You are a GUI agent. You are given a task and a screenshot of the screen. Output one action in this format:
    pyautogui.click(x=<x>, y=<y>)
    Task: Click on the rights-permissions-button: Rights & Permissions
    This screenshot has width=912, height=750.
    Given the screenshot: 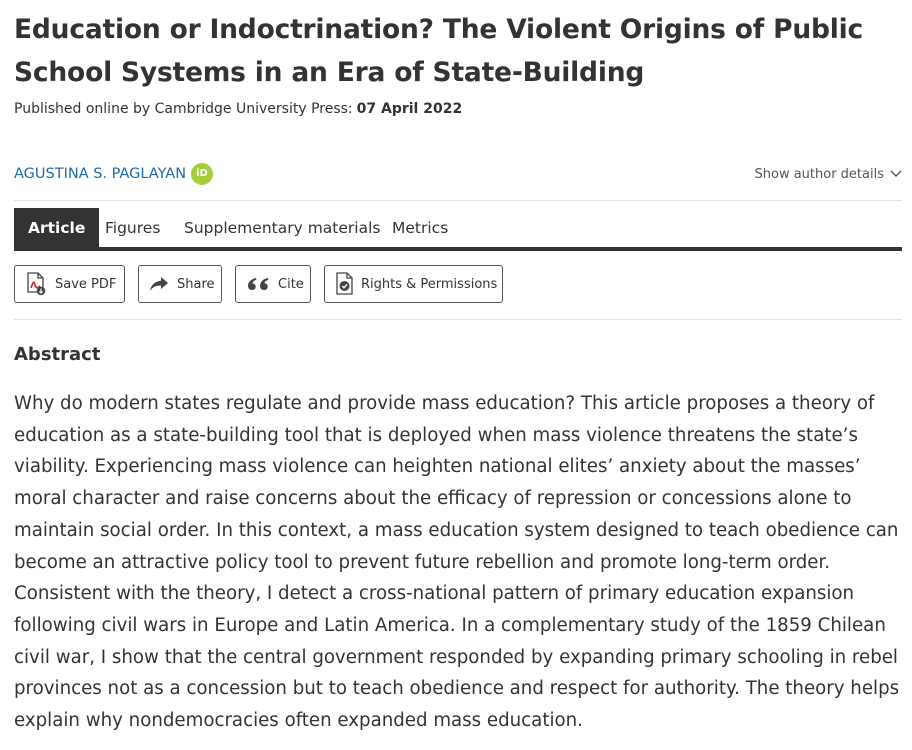 What is the action you would take?
    pyautogui.click(x=413, y=284)
    